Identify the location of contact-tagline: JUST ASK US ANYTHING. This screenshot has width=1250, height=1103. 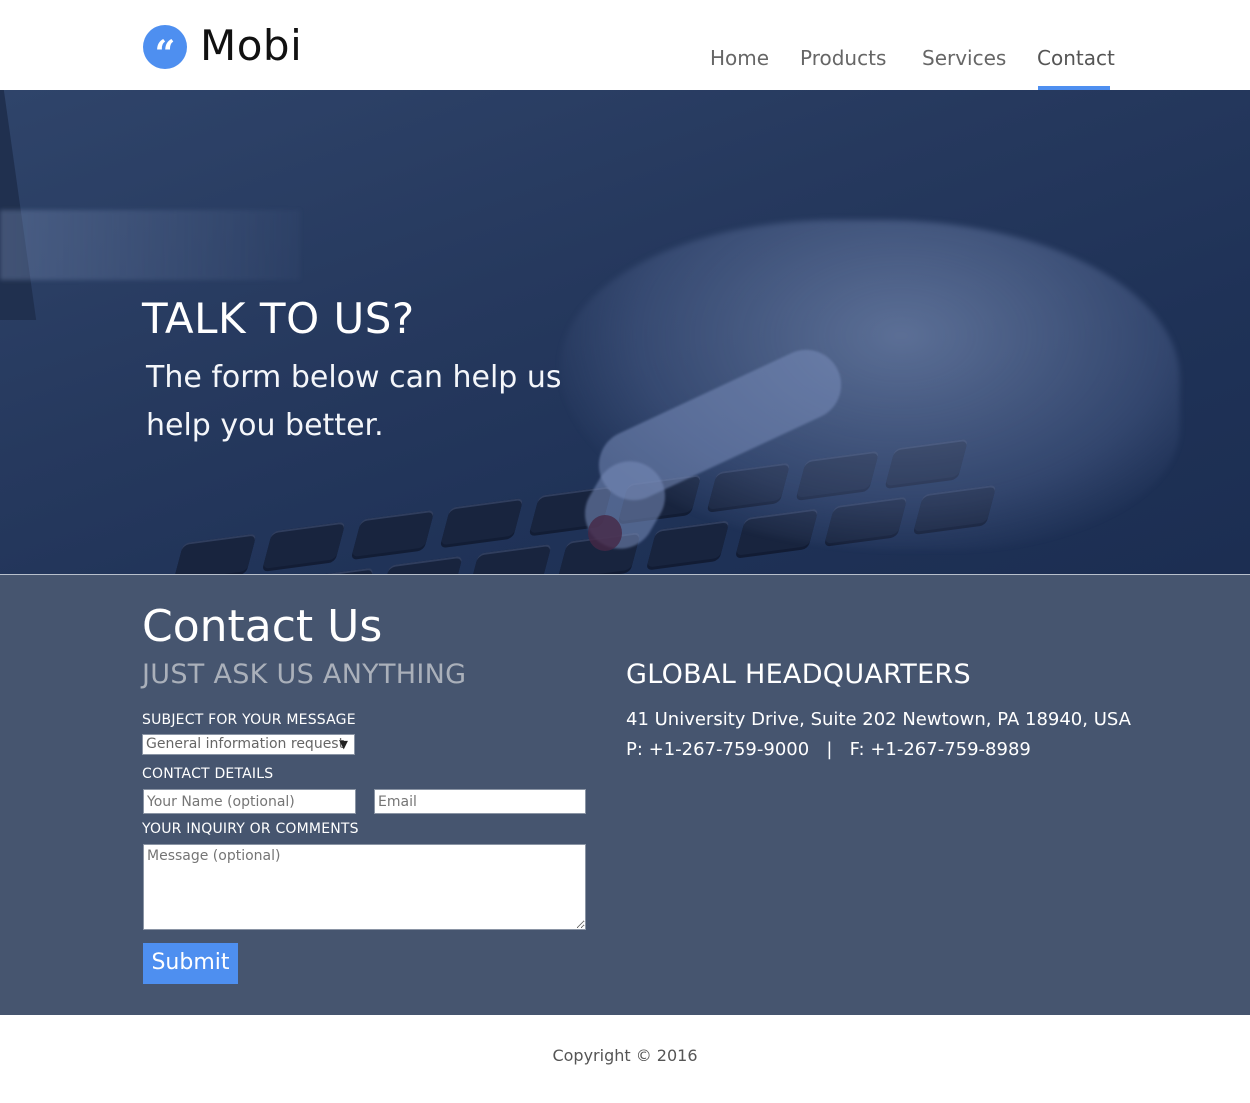
(304, 674).